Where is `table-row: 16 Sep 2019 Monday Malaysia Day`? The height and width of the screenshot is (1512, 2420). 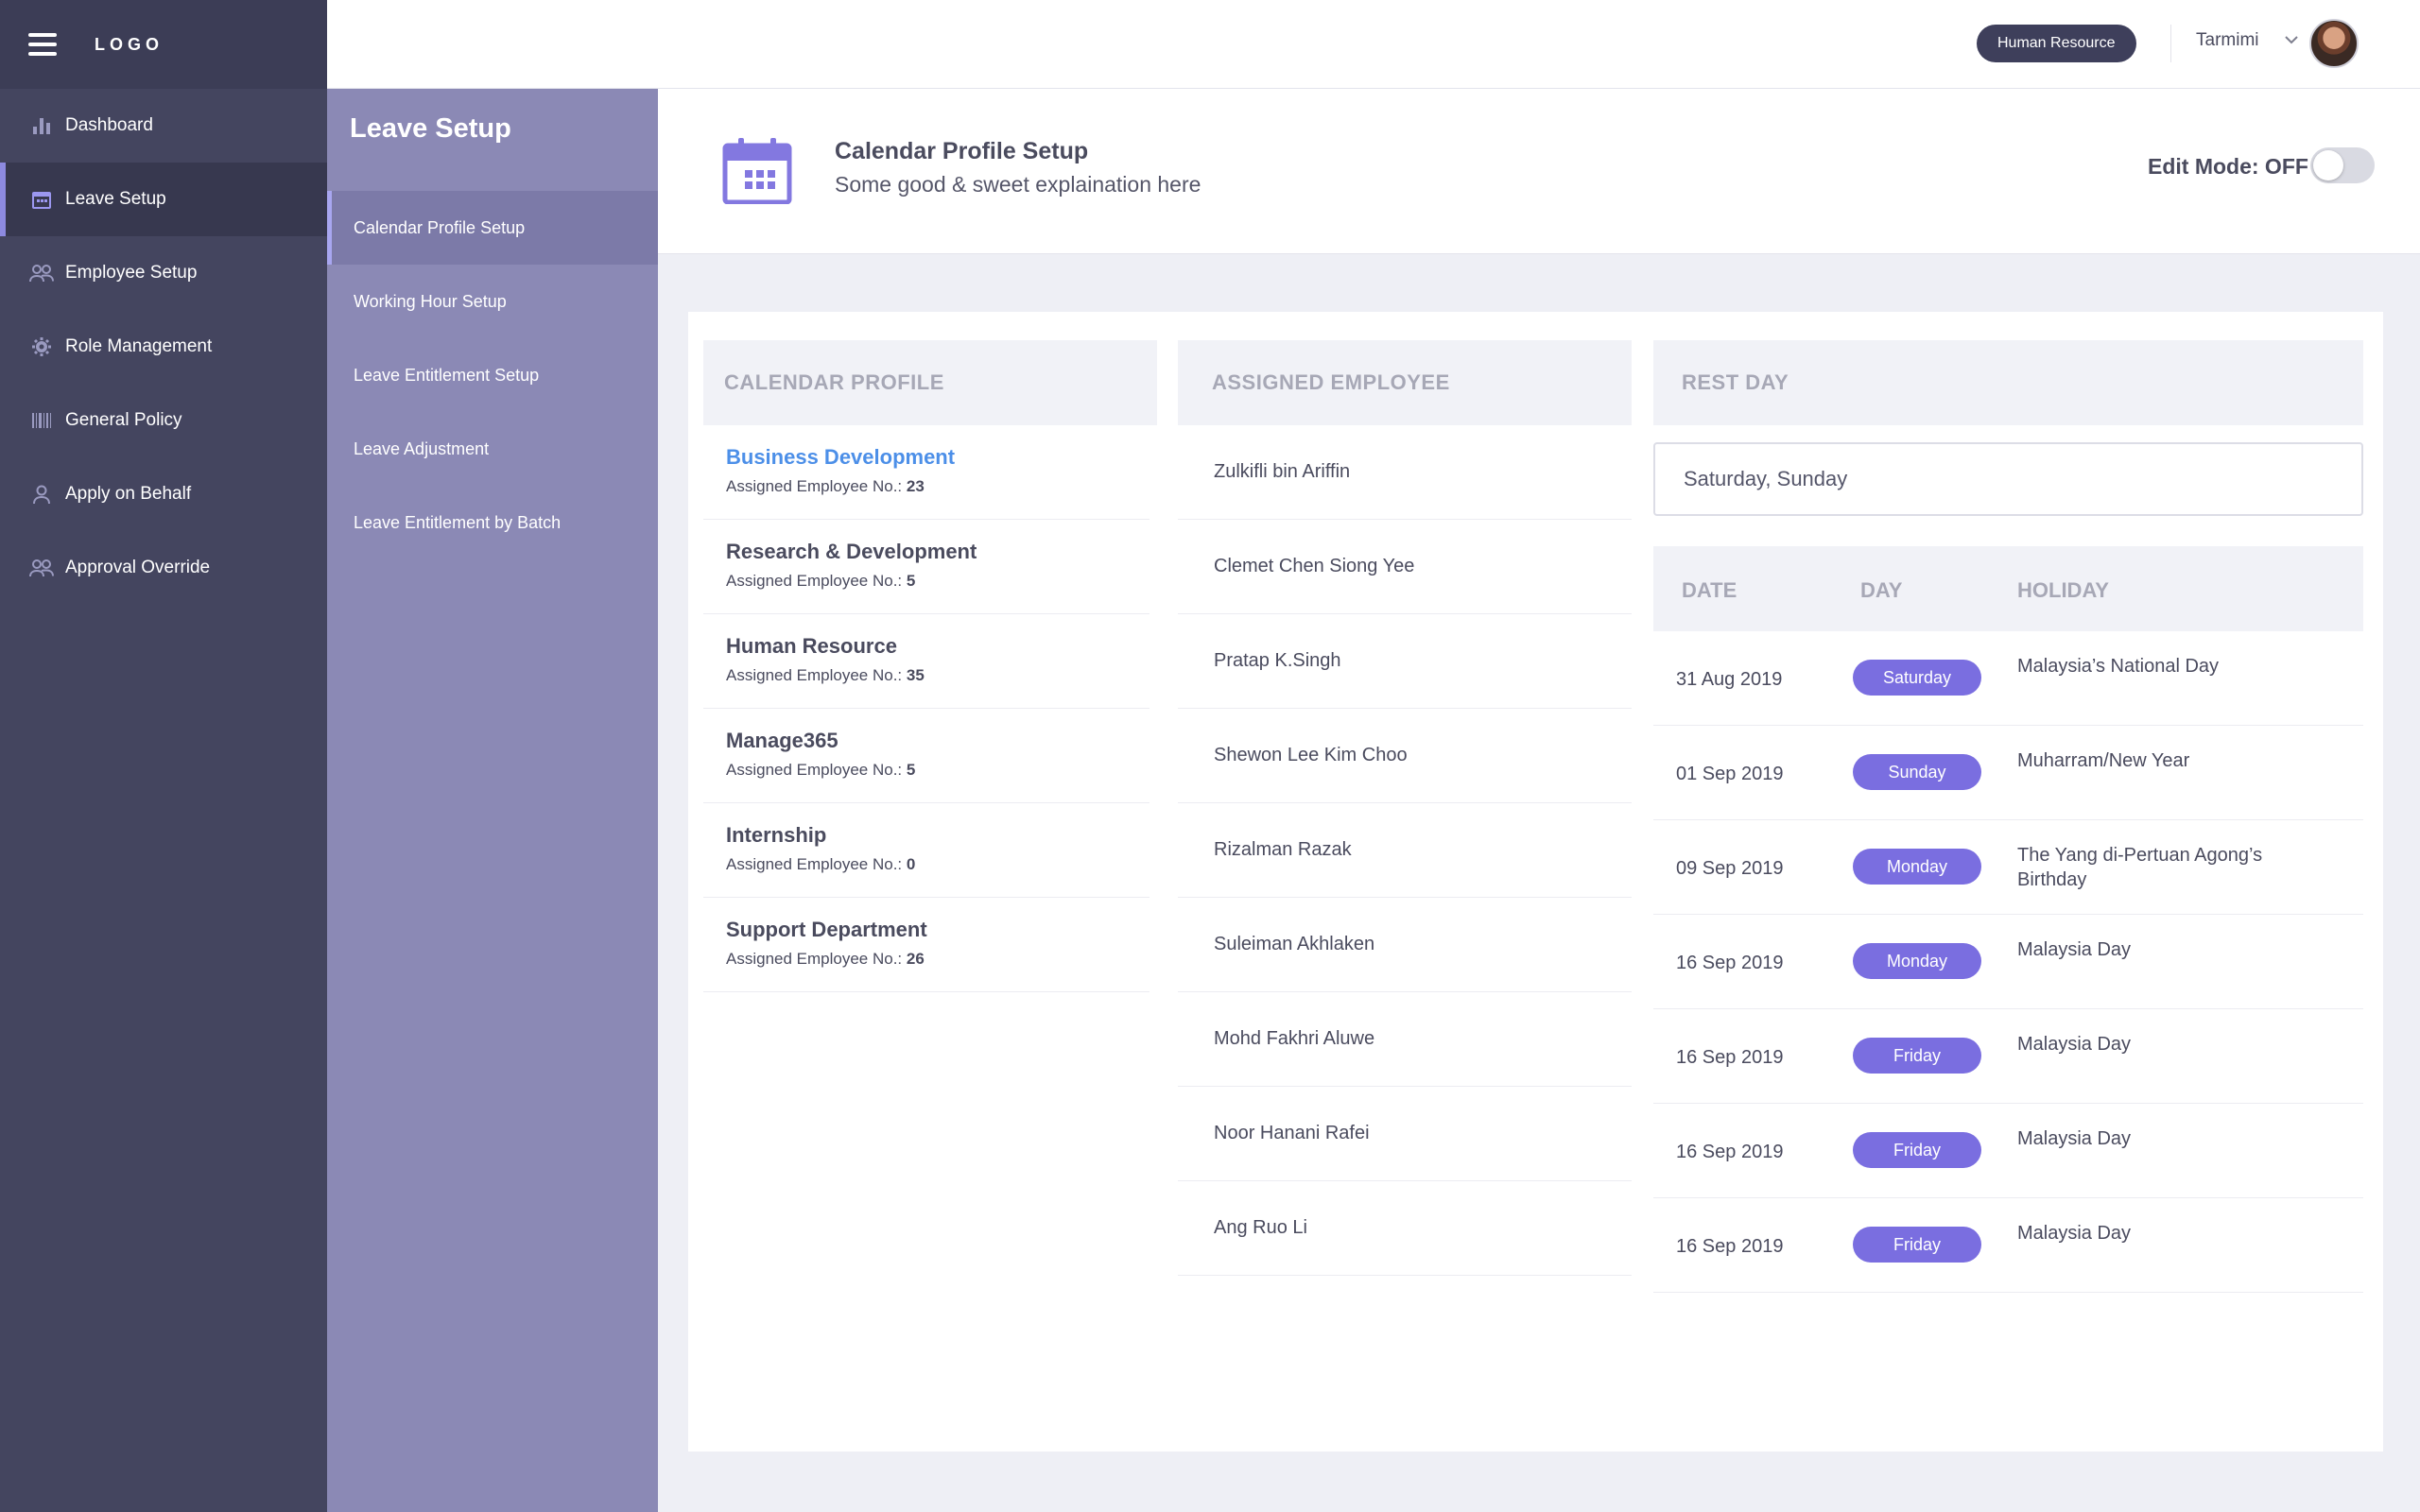 table-row: 16 Sep 2019 Monday Malaysia Day is located at coordinates (2008, 962).